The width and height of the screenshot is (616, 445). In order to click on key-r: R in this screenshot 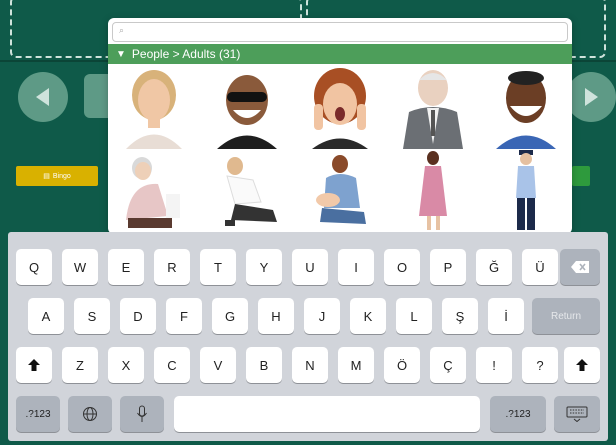, I will do `click(172, 267)`.